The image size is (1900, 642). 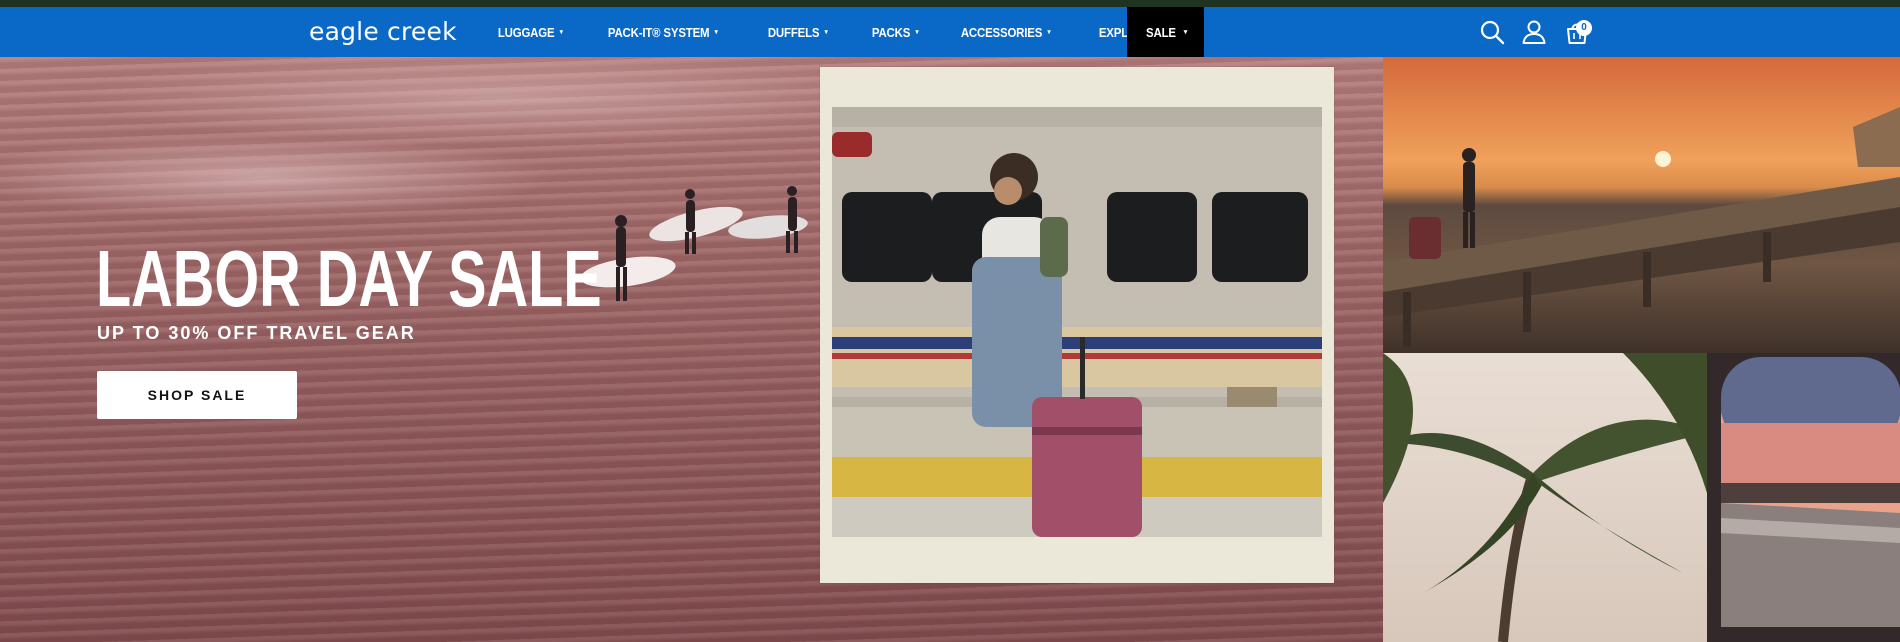 What do you see at coordinates (256, 333) in the screenshot?
I see `hero-subtitle: UP TO 30% OFF TRAVEL GEAR` at bounding box center [256, 333].